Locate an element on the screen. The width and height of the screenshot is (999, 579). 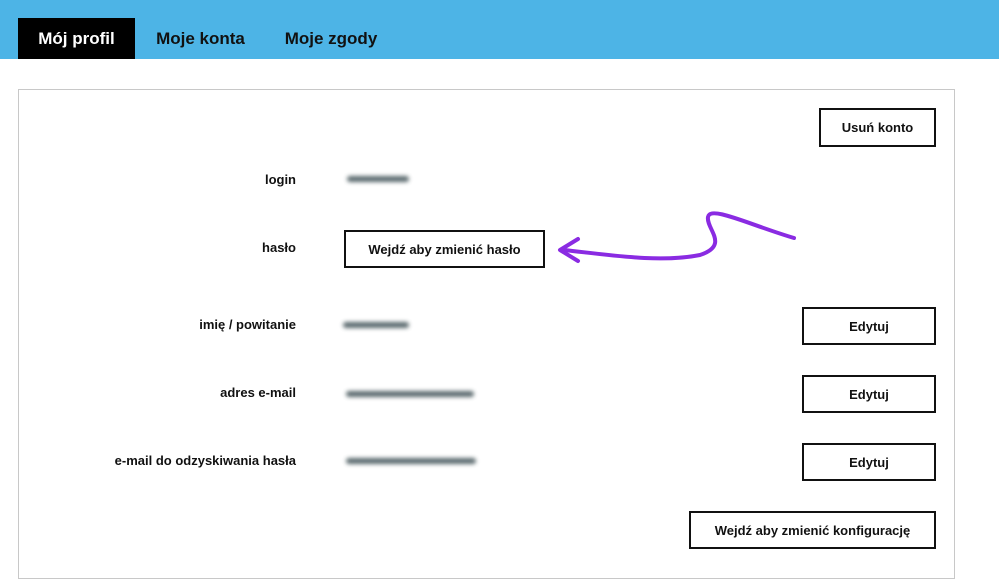
email-value-redacted is located at coordinates (410, 394).